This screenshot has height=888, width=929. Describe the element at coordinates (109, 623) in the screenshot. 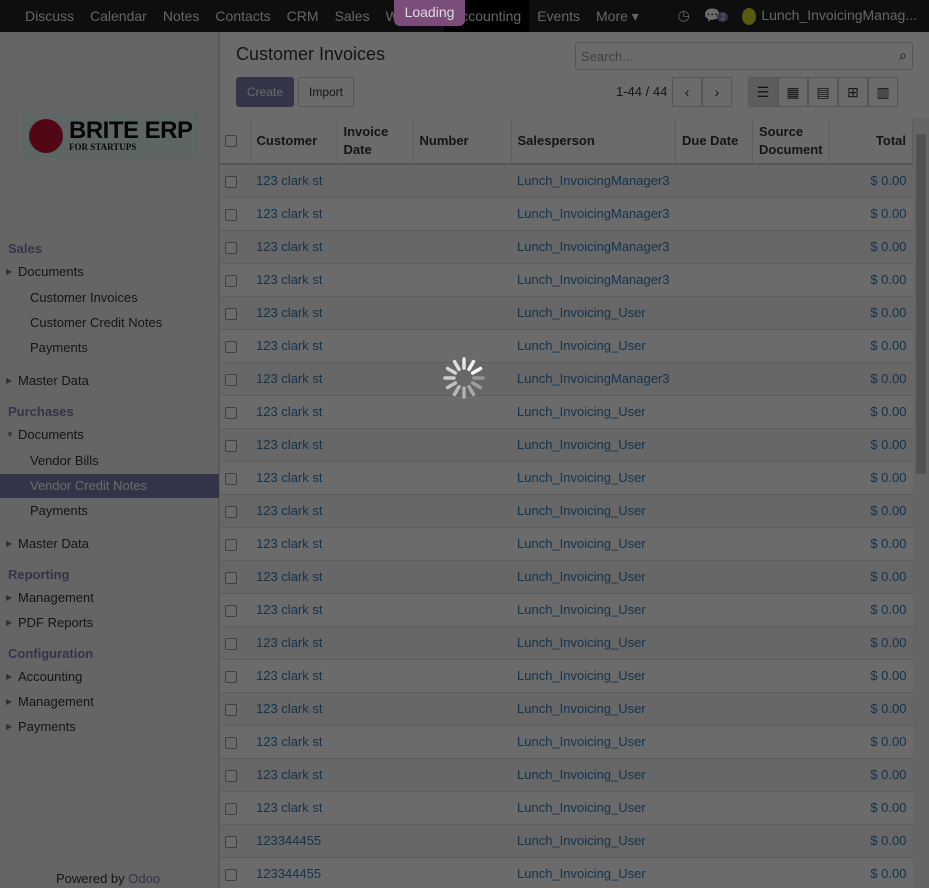

I see `sidebar-item-pdf-reports: ▶ PDF Reports` at that location.